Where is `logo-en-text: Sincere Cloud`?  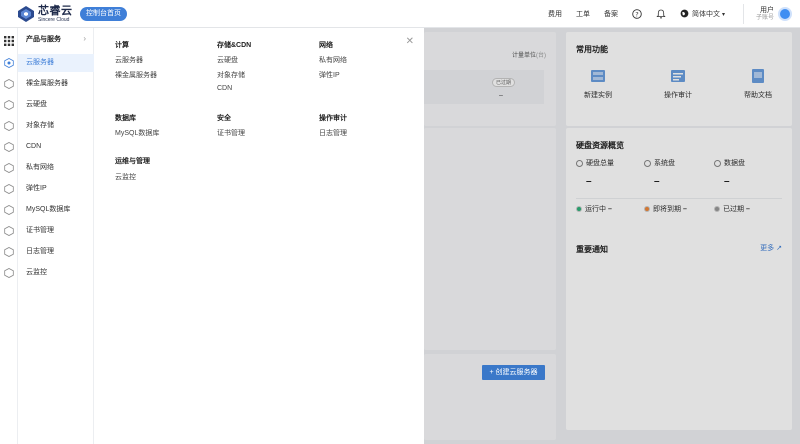
logo-en-text: Sincere Cloud is located at coordinates (54, 19).